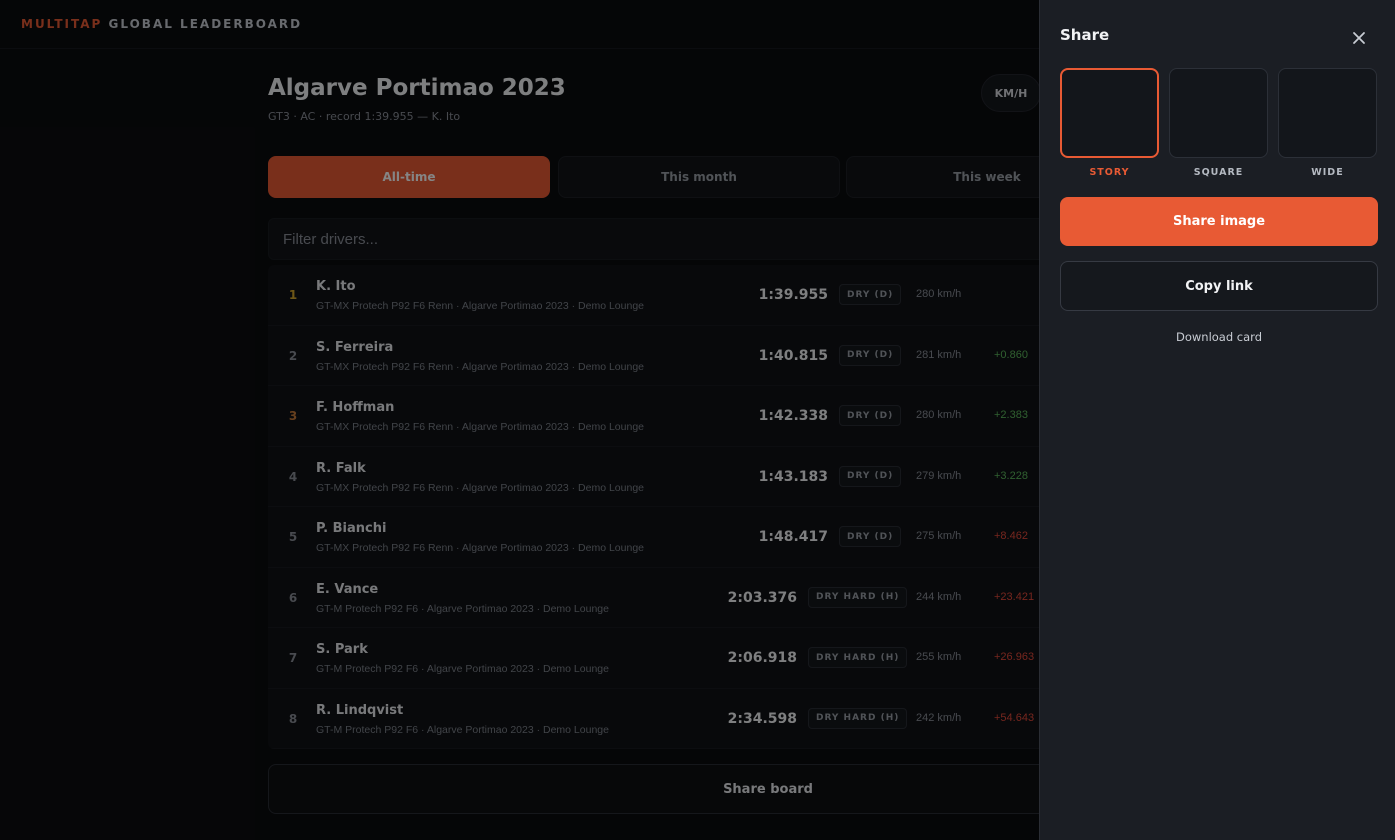 The height and width of the screenshot is (840, 1395). I want to click on format-wide-label: WIDE, so click(1327, 172).